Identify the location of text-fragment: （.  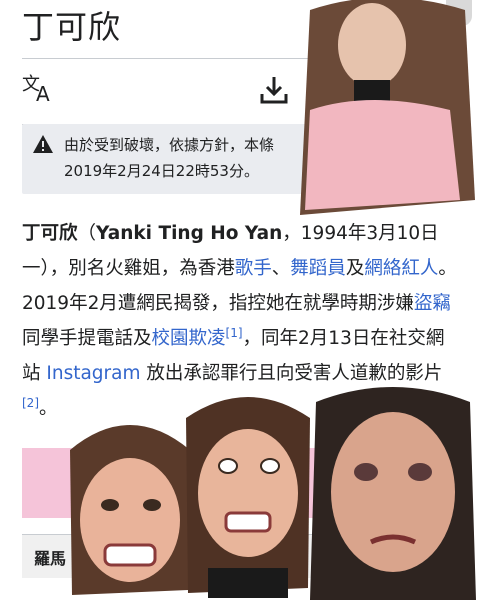
(87, 233).